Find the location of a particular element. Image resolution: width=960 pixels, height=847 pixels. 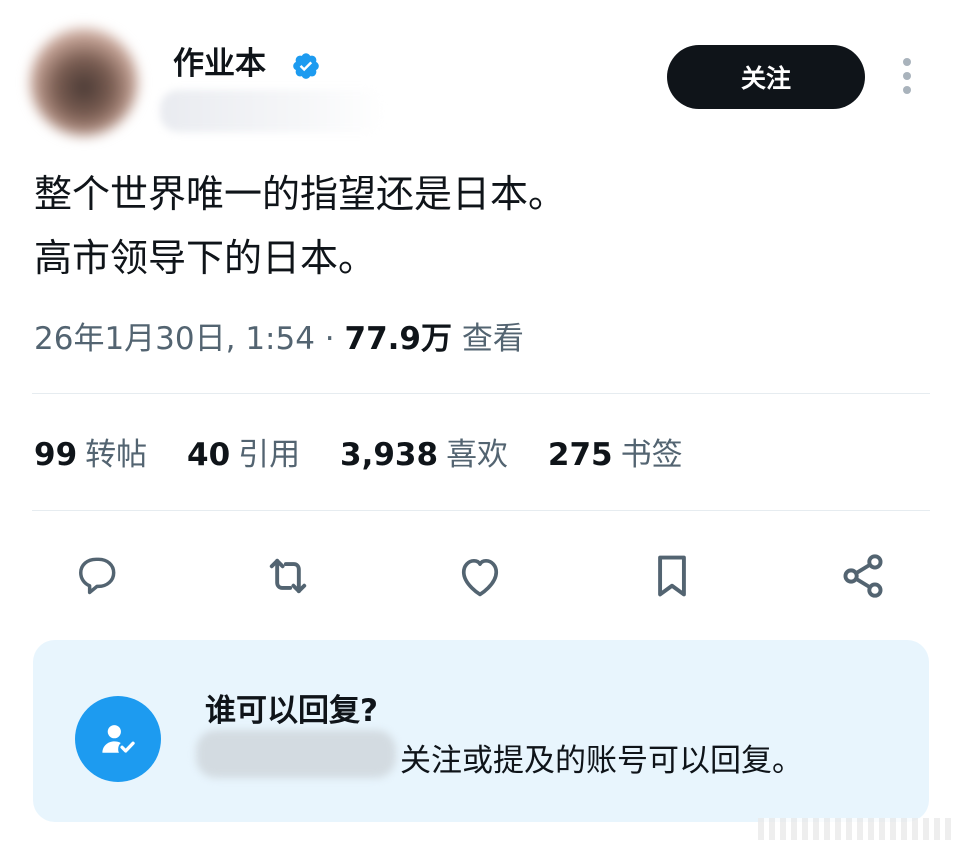

stat-retweets: 99 转帖 is located at coordinates (90, 455).